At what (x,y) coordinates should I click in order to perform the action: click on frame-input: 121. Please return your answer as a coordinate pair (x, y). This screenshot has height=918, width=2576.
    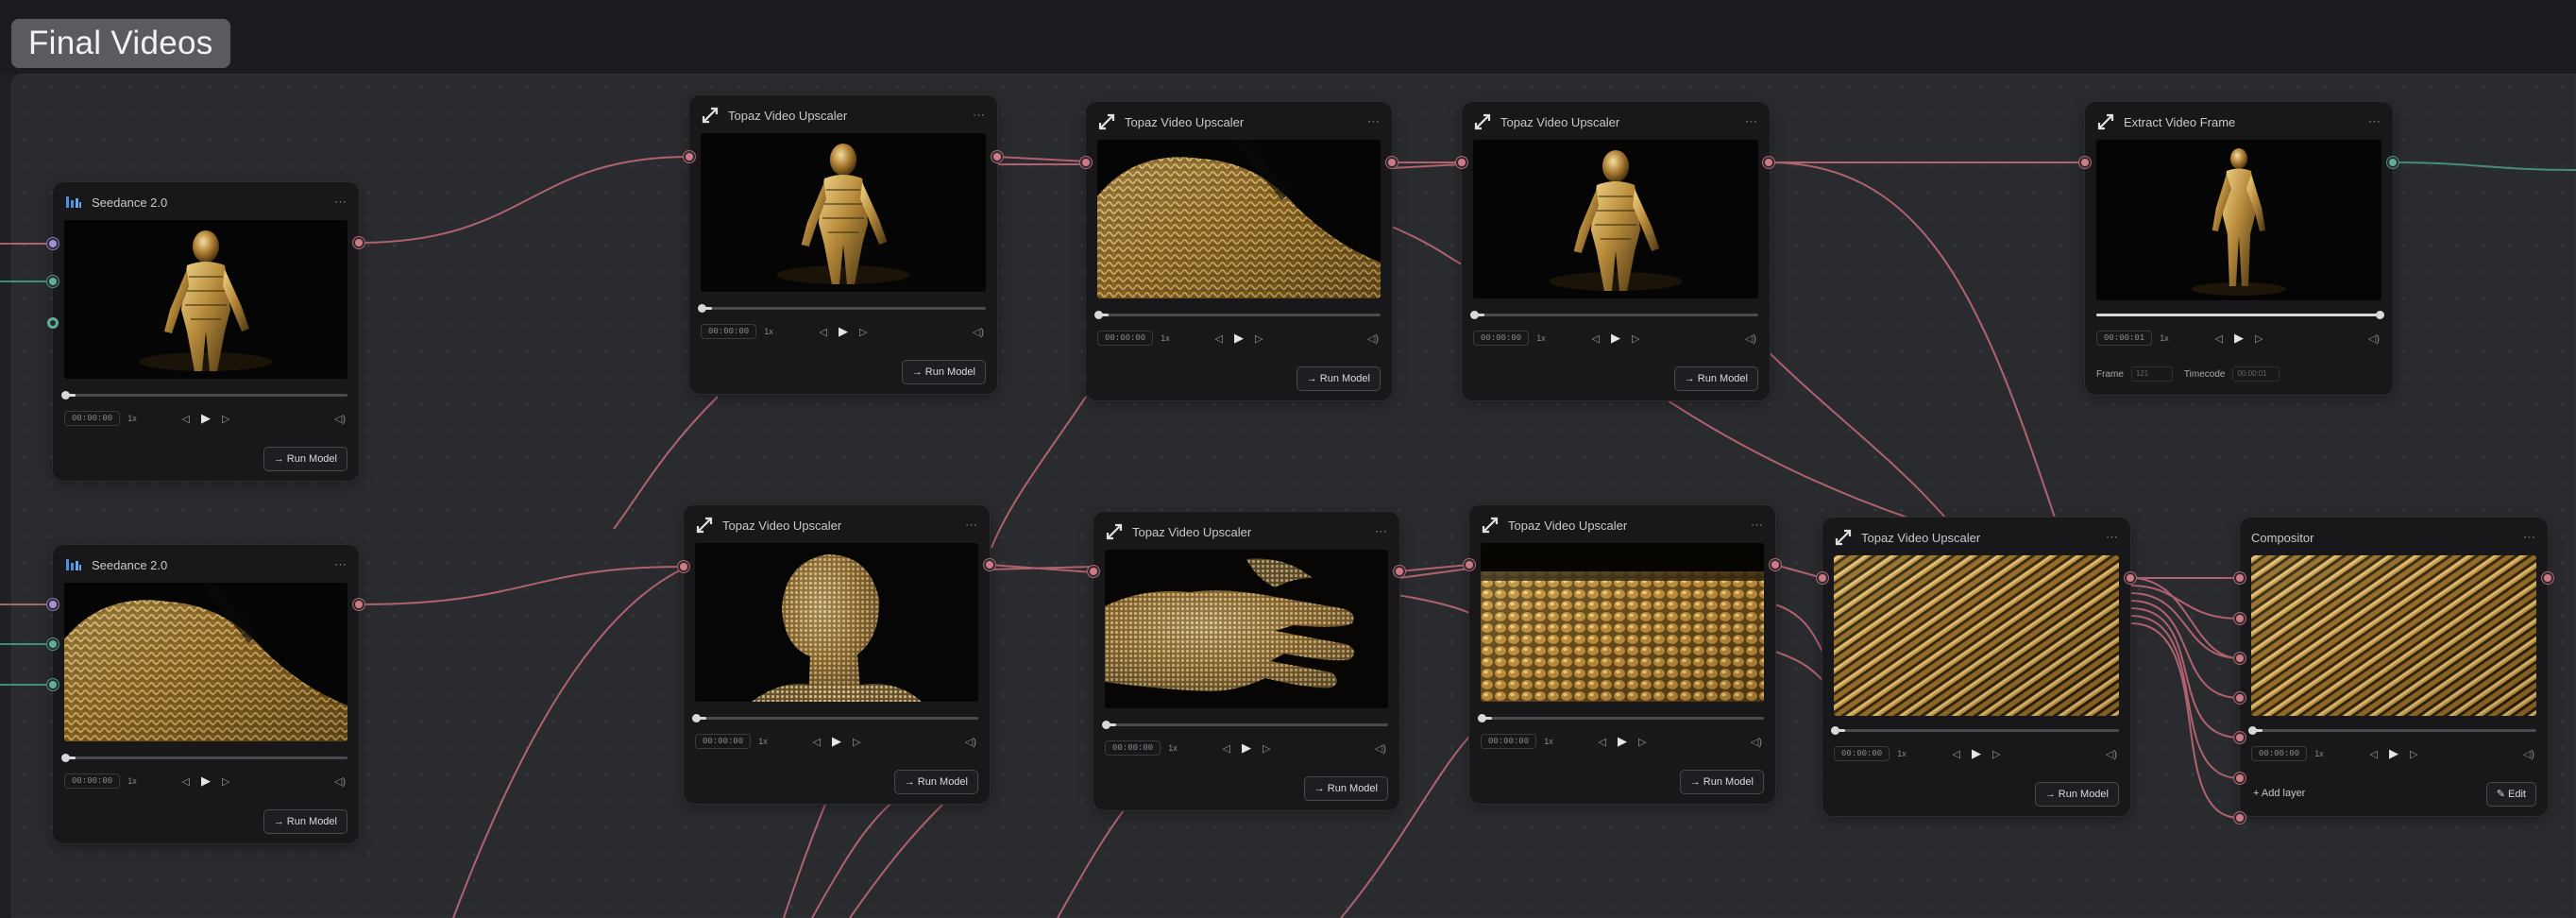
    Looking at the image, I should click on (2151, 374).